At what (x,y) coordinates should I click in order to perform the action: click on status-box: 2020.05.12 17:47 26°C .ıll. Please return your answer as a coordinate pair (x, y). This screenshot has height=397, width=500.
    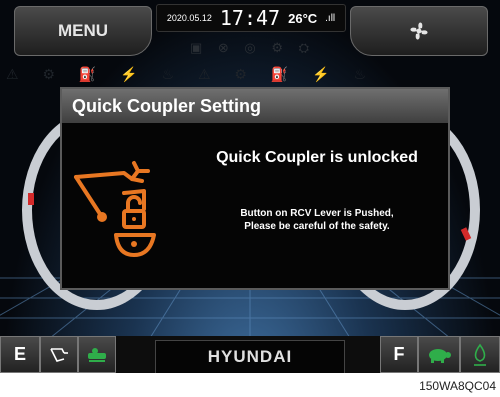
    Looking at the image, I should click on (251, 18).